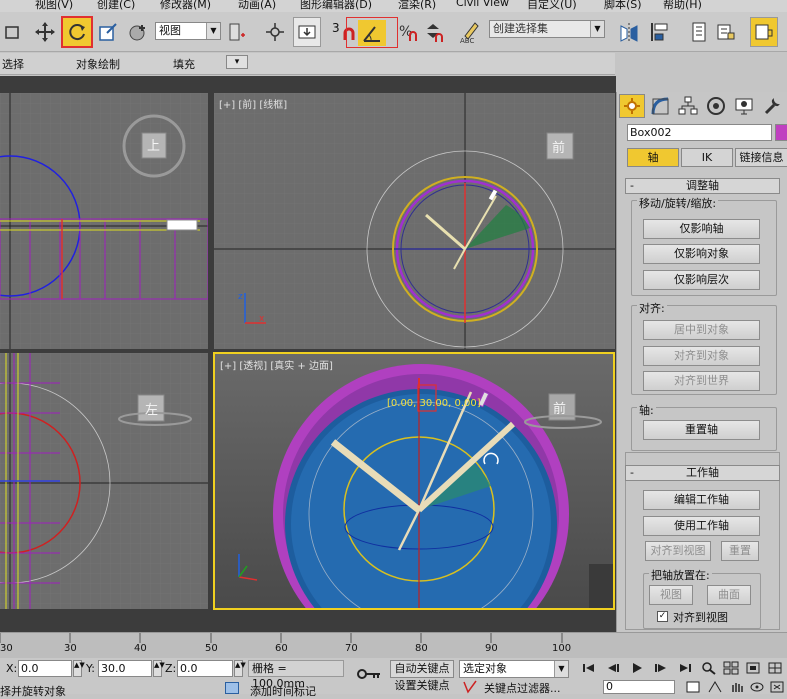  Describe the element at coordinates (623, 6) in the screenshot. I see `menu-scripting: 脚本(S)` at that location.